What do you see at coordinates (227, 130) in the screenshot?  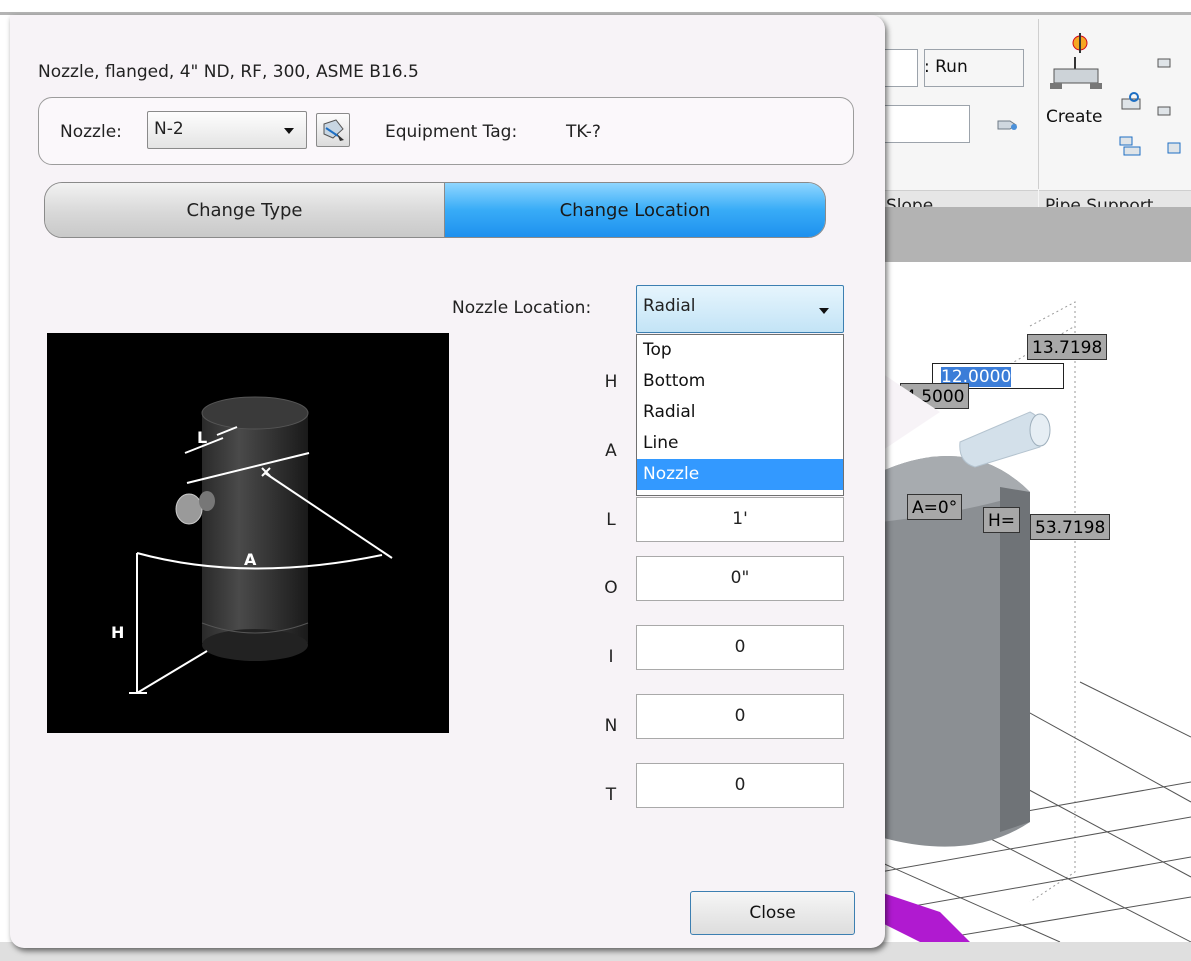 I see `nozzle-combo: N-2` at bounding box center [227, 130].